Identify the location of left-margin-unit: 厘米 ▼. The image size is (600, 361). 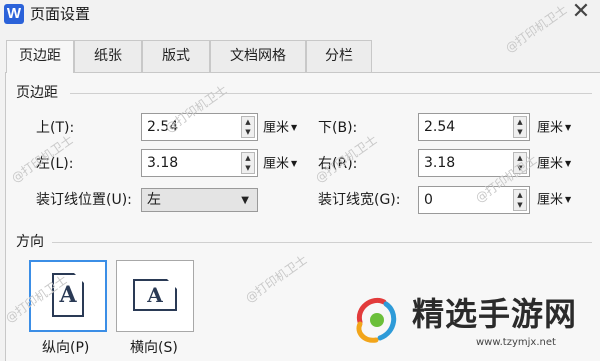
(280, 164).